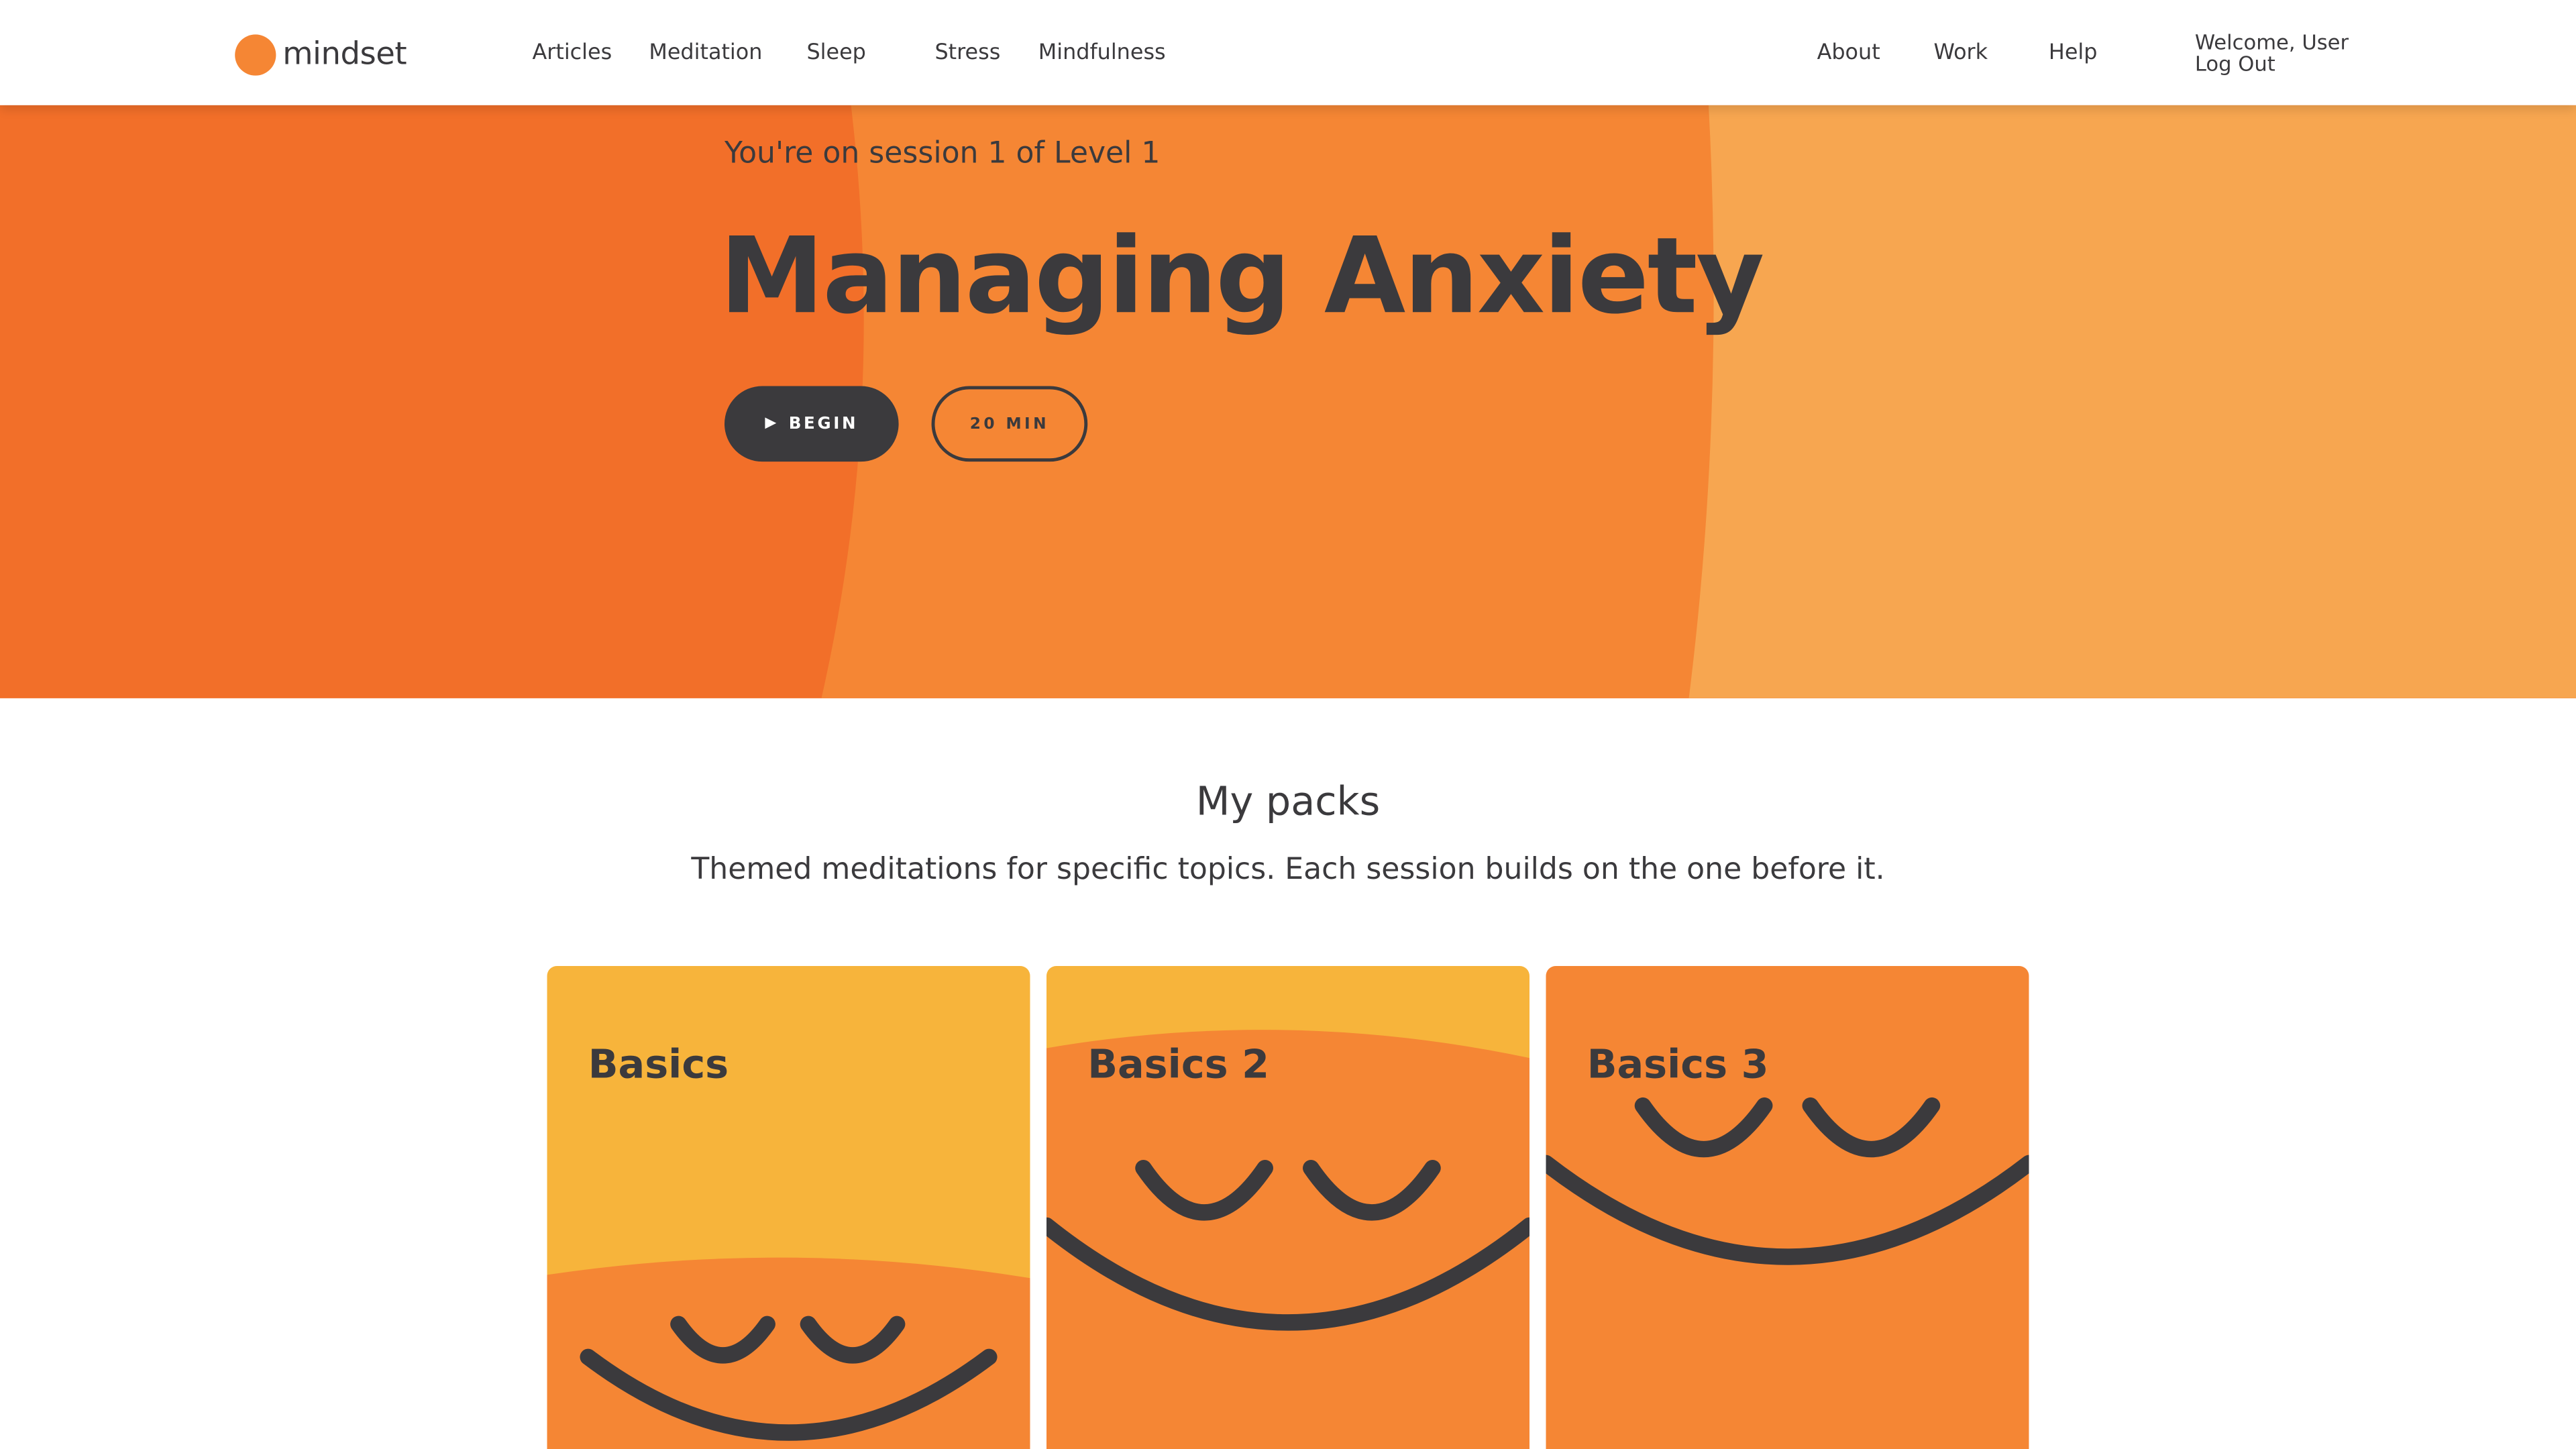 This screenshot has height=1449, width=2576. I want to click on pack-card-basics, so click(788, 1207).